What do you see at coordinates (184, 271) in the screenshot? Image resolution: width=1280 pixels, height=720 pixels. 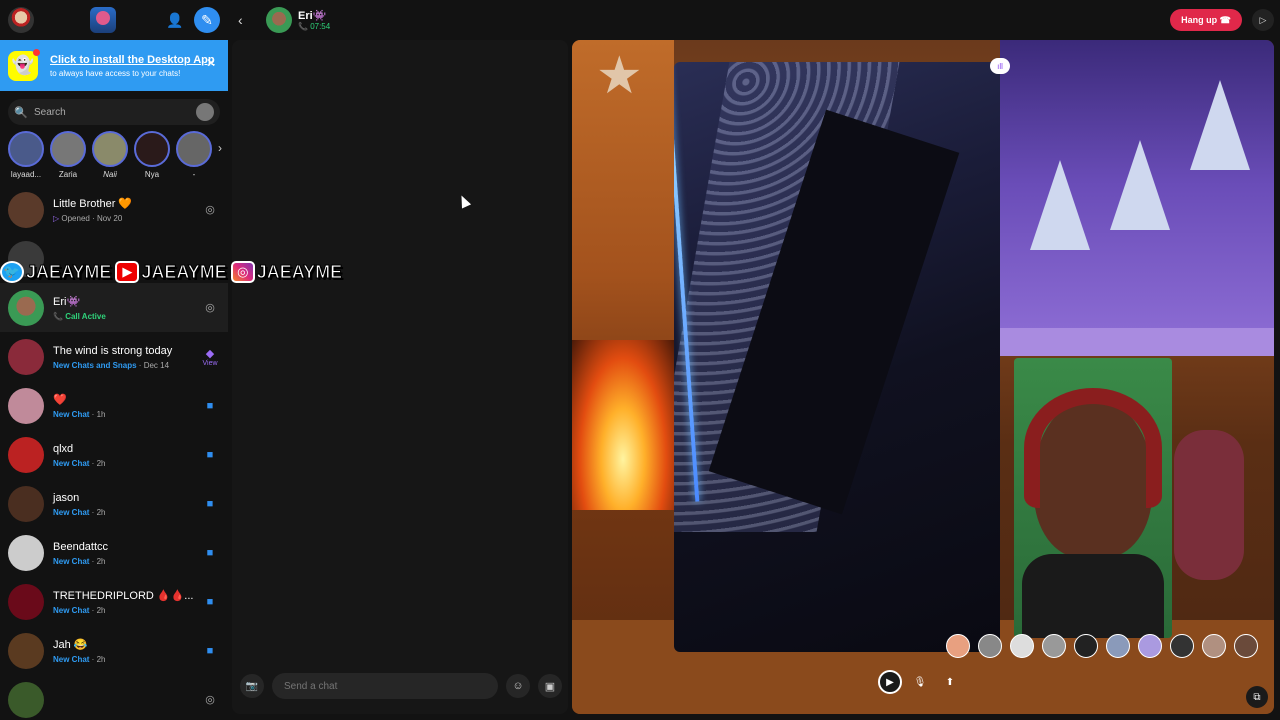 I see `youtube-handle: JAEAYME` at bounding box center [184, 271].